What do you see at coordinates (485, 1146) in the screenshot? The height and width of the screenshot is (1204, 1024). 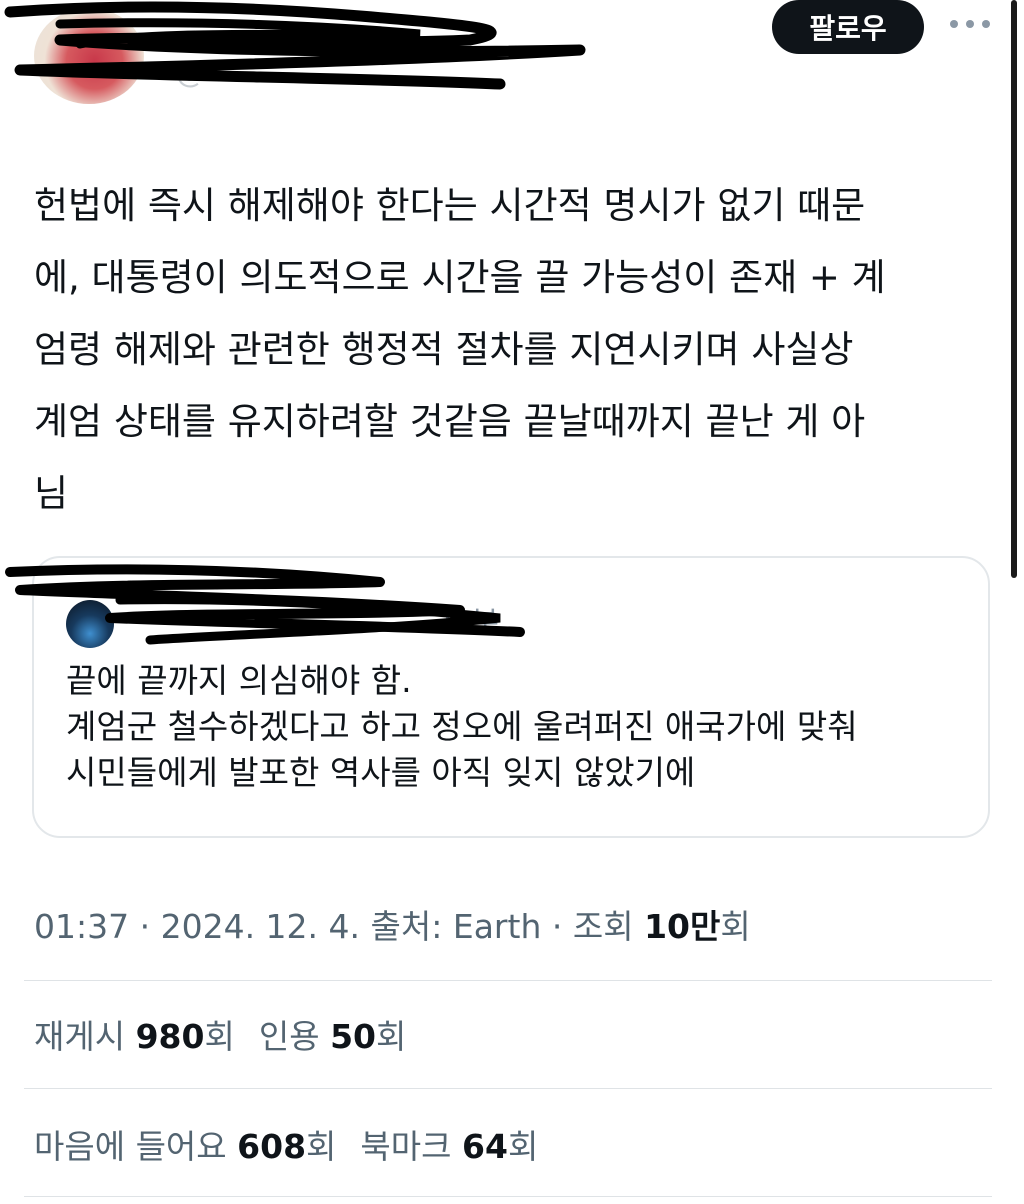 I see `bookmarks-count: 64` at bounding box center [485, 1146].